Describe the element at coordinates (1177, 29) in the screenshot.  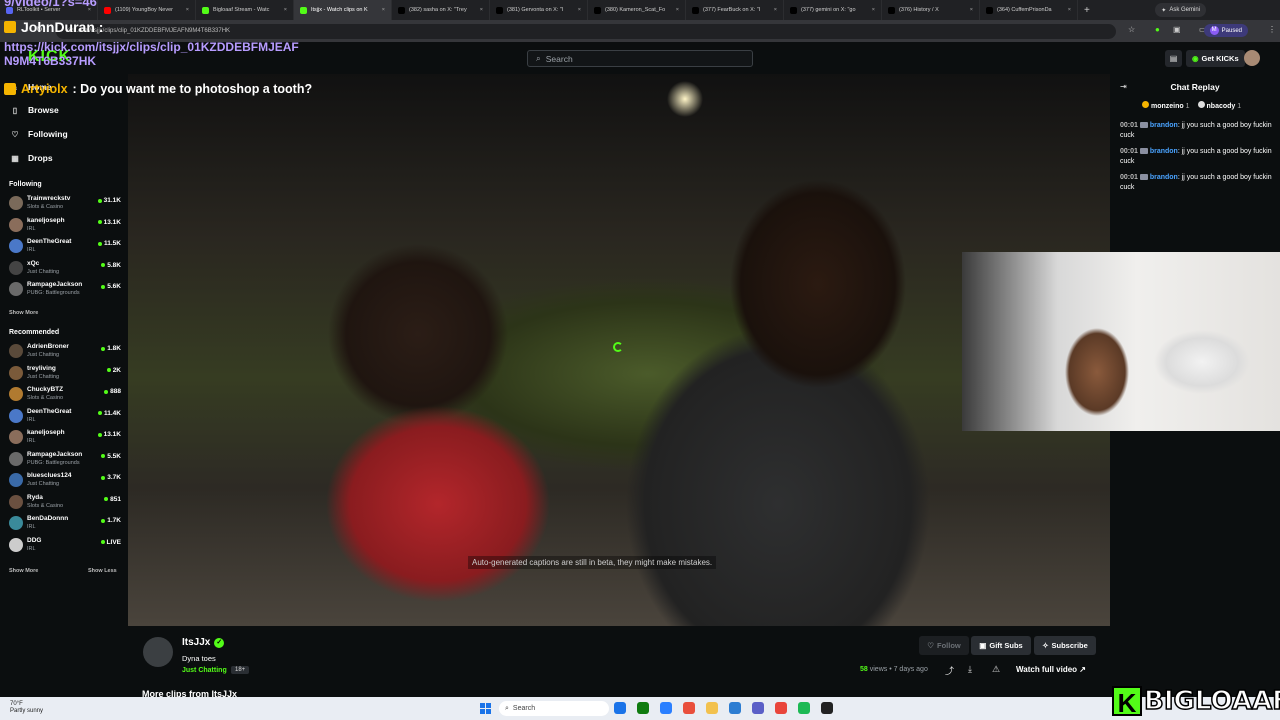
I see `extensions-puzzle-icon: ▣` at that location.